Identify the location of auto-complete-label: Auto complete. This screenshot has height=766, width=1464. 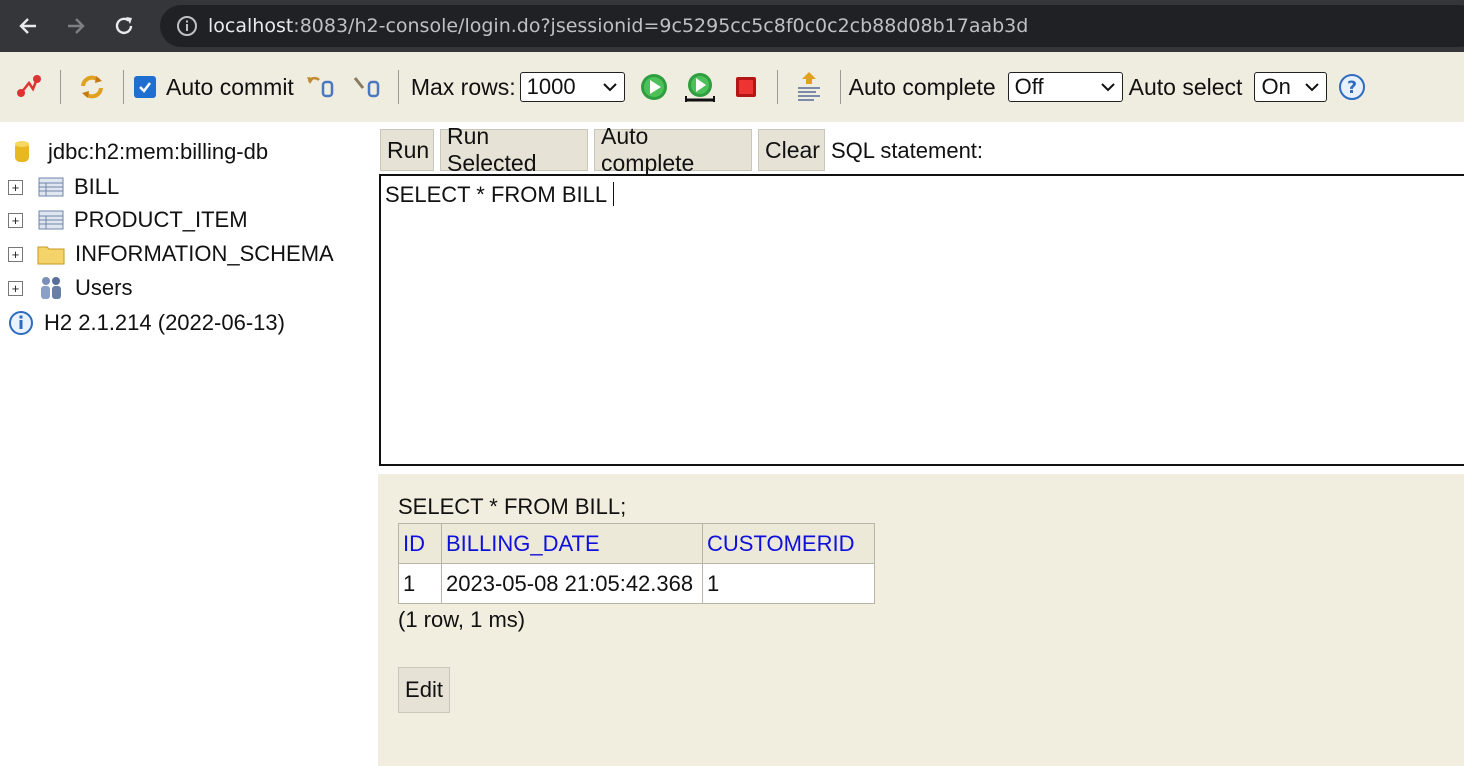
(922, 86).